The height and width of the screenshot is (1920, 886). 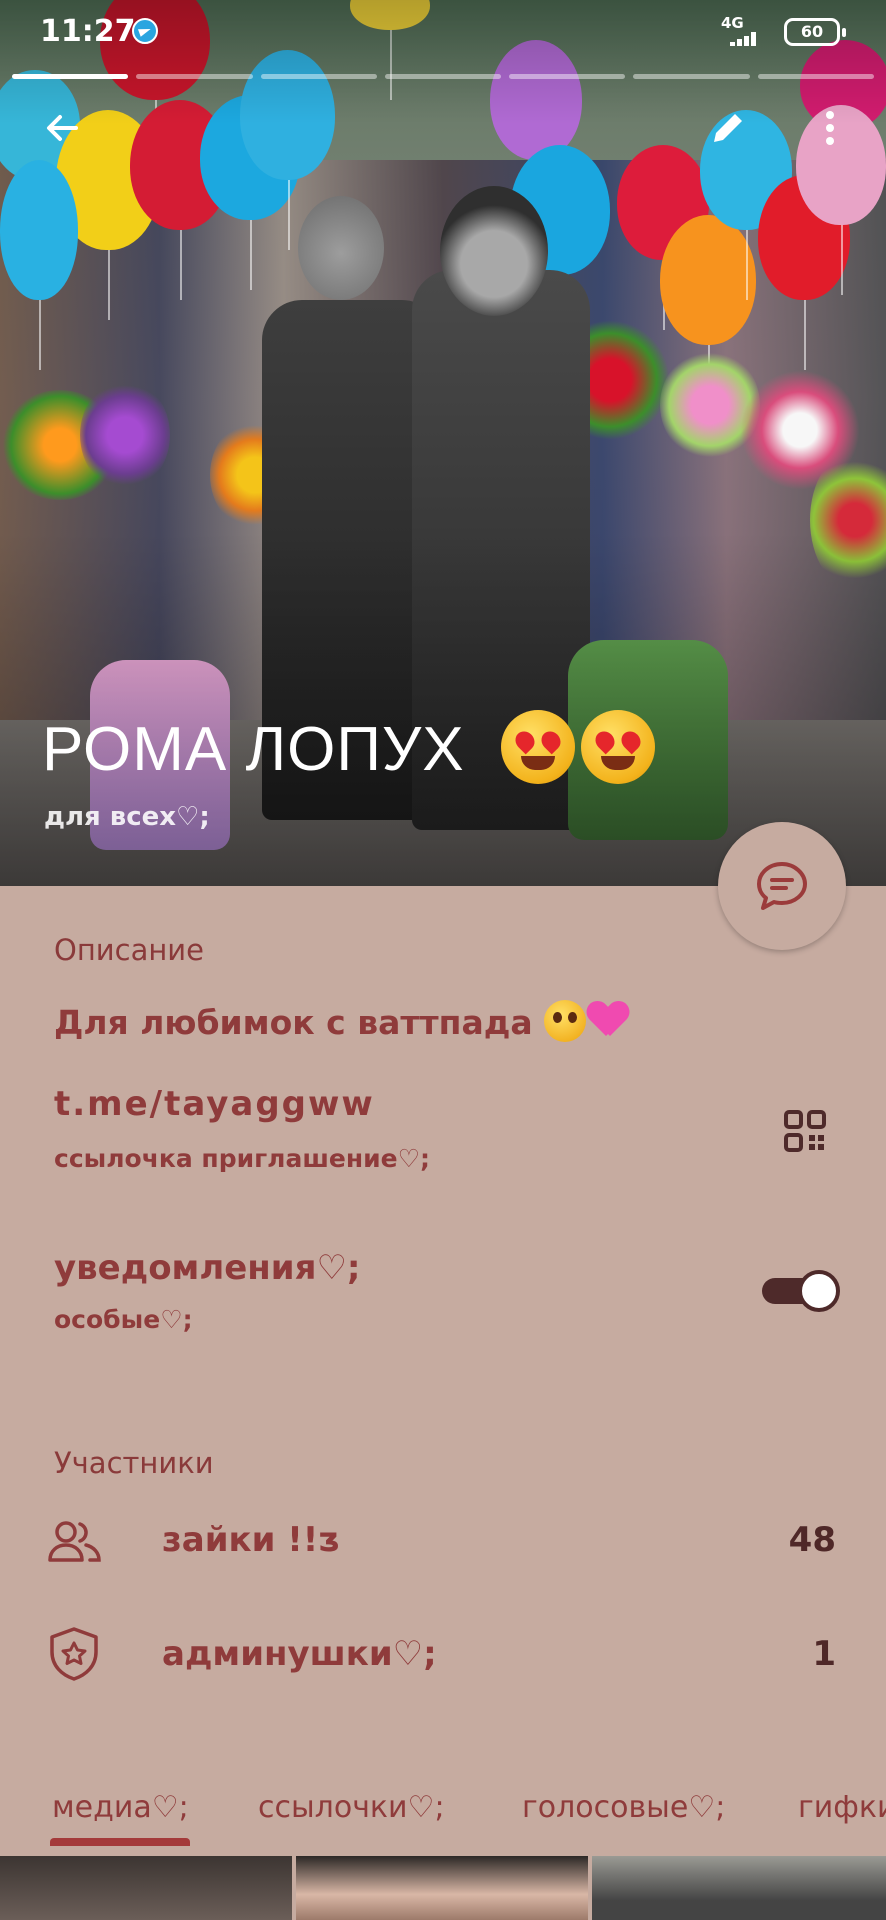 I want to click on description-label: Описание, so click(x=129, y=950).